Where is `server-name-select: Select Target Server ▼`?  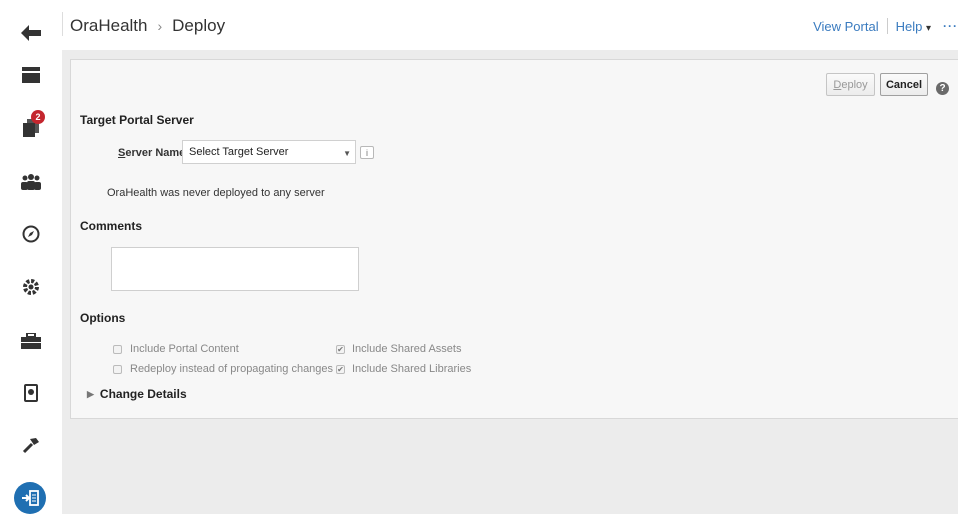 server-name-select: Select Target Server ▼ is located at coordinates (269, 152).